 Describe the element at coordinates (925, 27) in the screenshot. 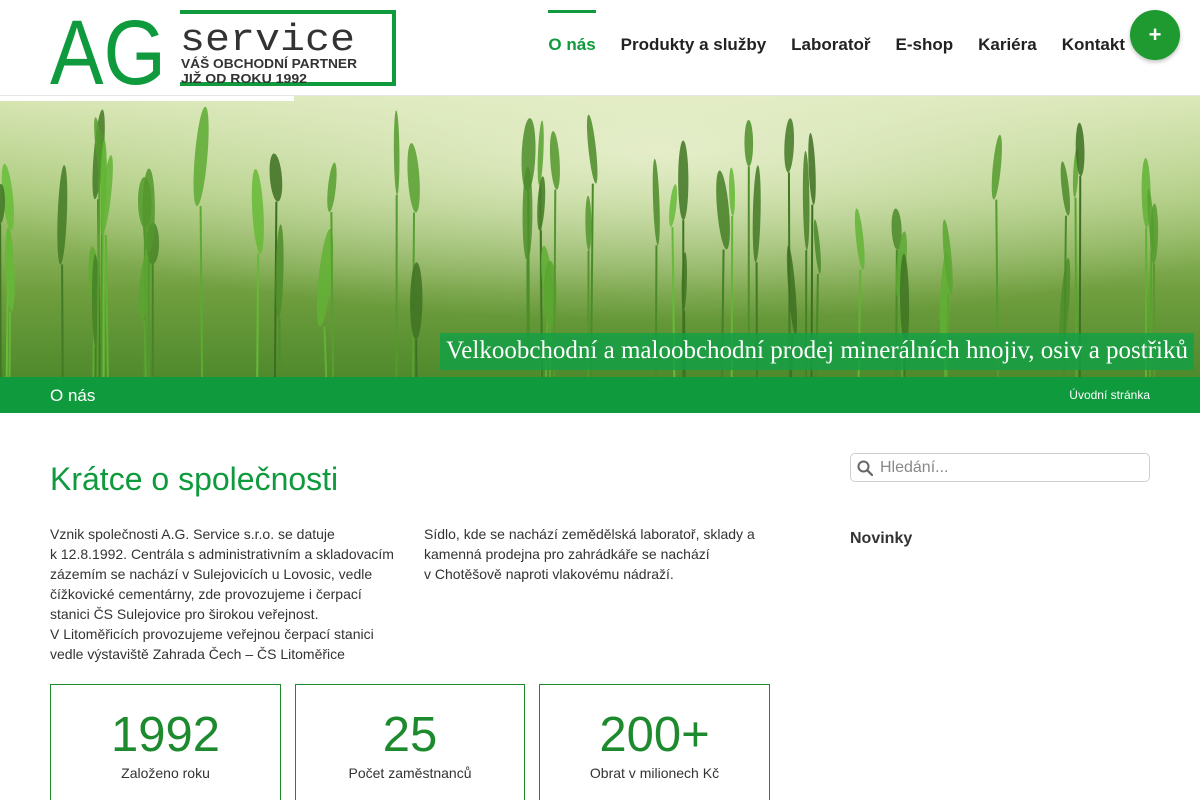

I see `nav-item-eshop: E-shop` at that location.